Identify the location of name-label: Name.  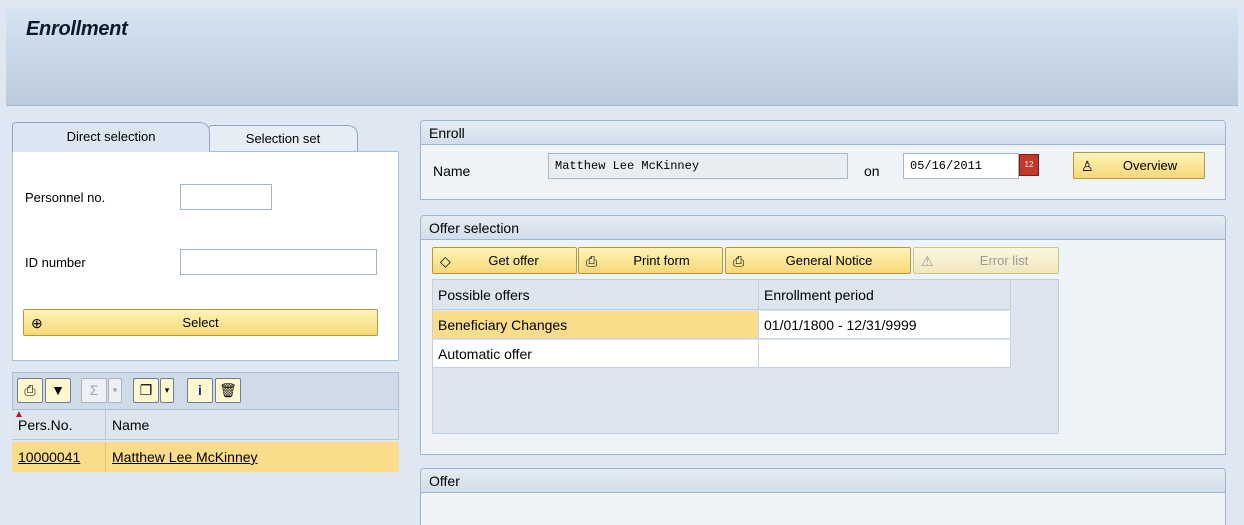
(452, 171).